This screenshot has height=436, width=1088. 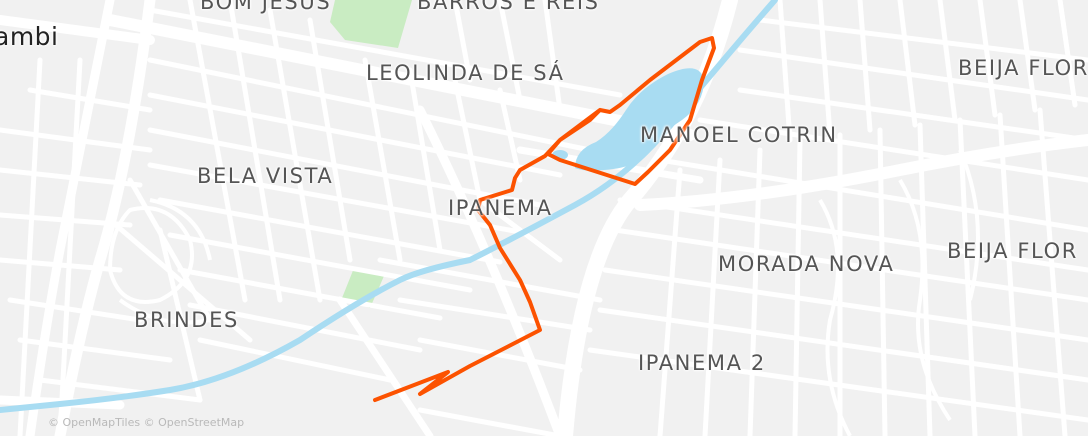 I want to click on label-ipanema-2: IPANEMA 2, so click(x=702, y=363).